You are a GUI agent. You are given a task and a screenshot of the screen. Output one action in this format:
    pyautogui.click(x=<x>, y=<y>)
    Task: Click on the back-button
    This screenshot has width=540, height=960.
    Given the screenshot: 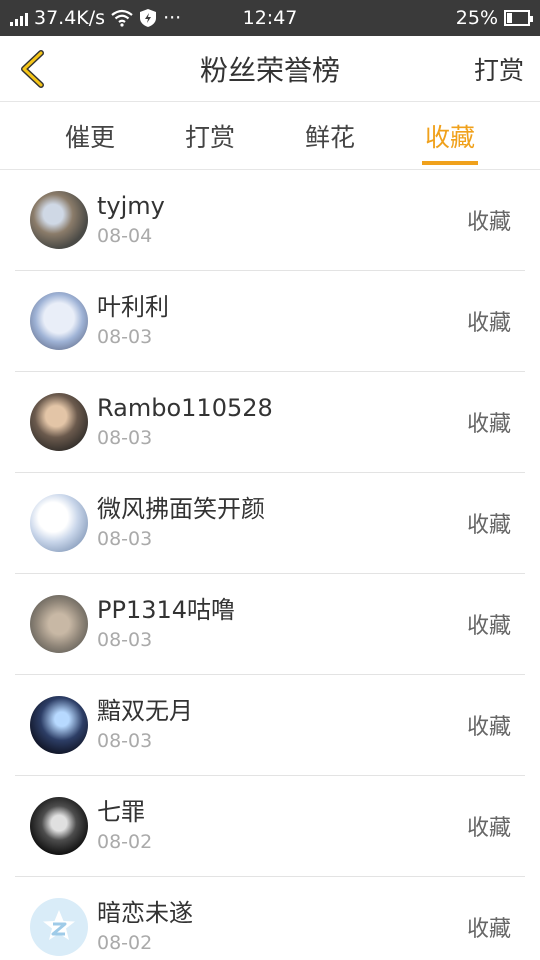 What is the action you would take?
    pyautogui.click(x=32, y=69)
    